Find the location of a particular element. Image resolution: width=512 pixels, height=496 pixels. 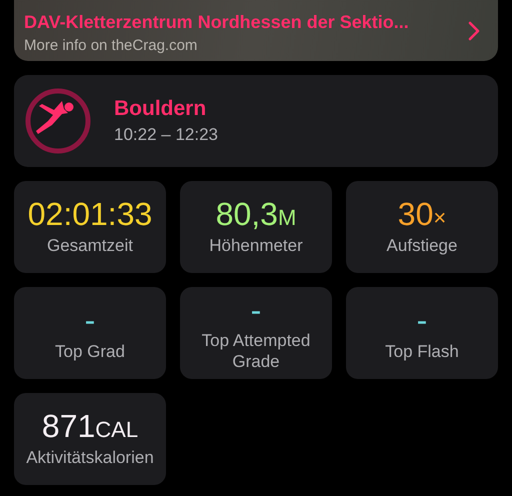

stat-label: Aufstiege is located at coordinates (422, 246).